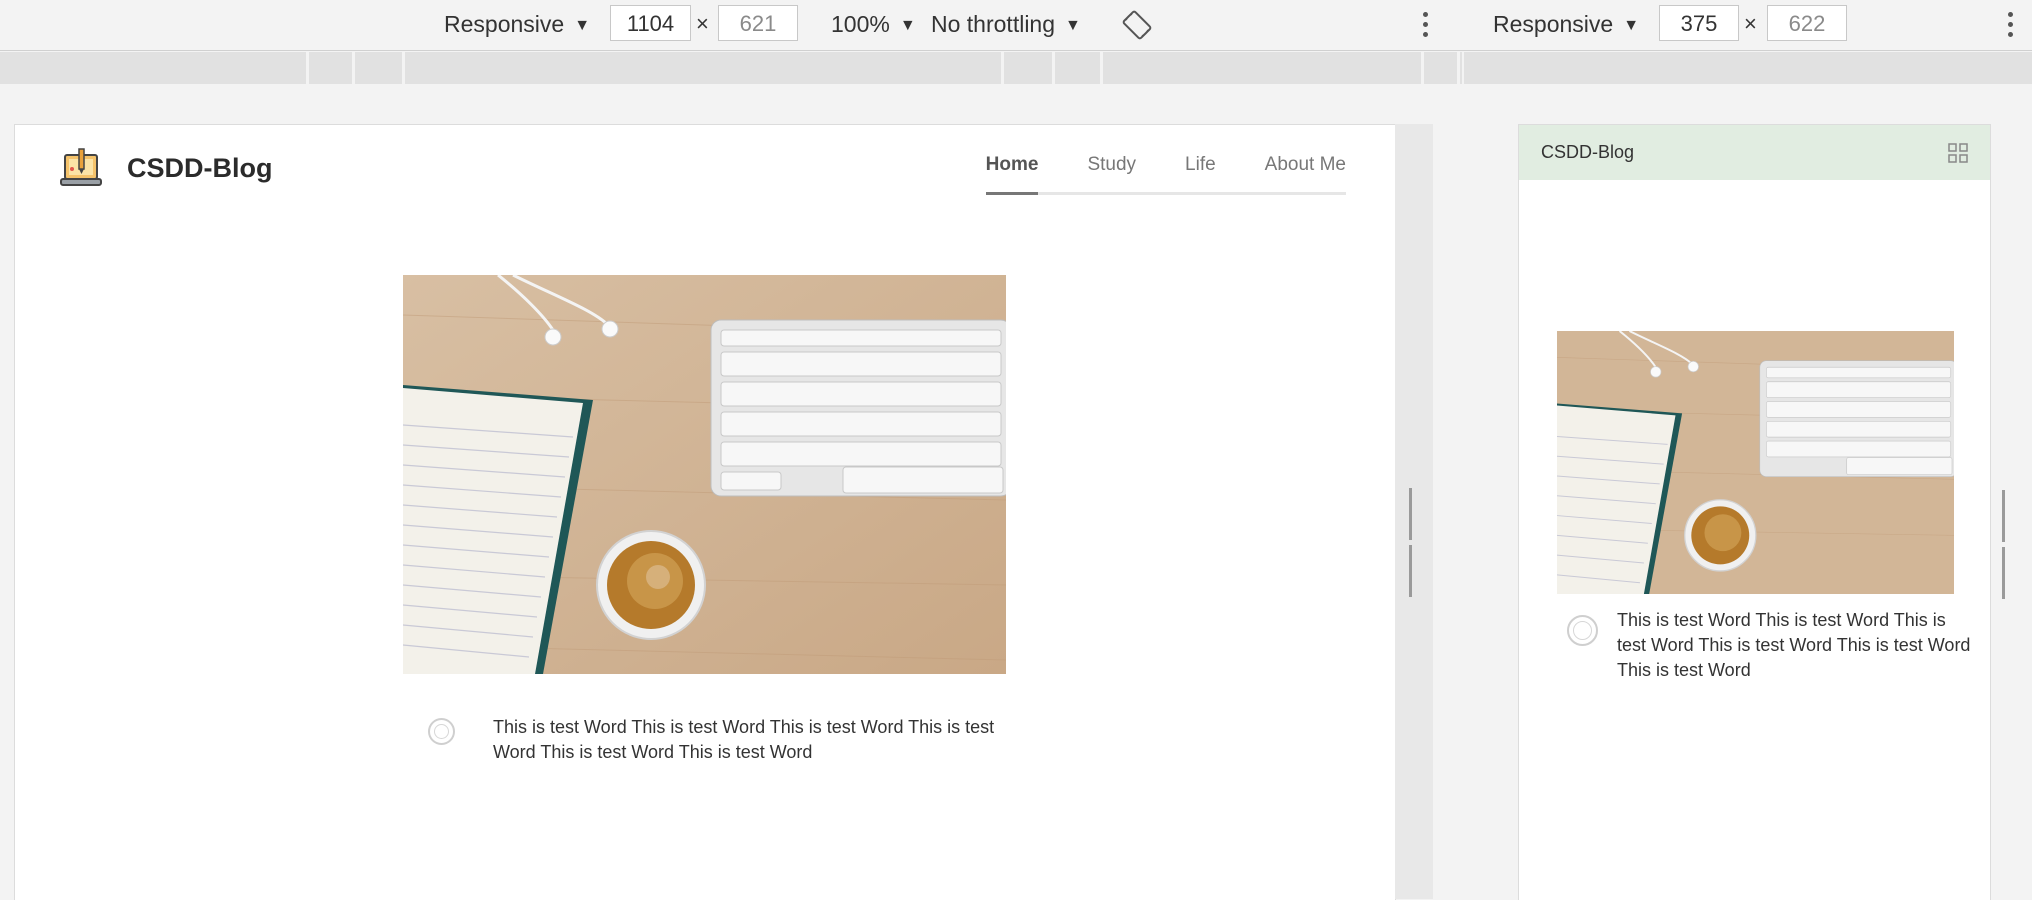 The height and width of the screenshot is (900, 2032). I want to click on throttling-label: No throttling, so click(993, 24).